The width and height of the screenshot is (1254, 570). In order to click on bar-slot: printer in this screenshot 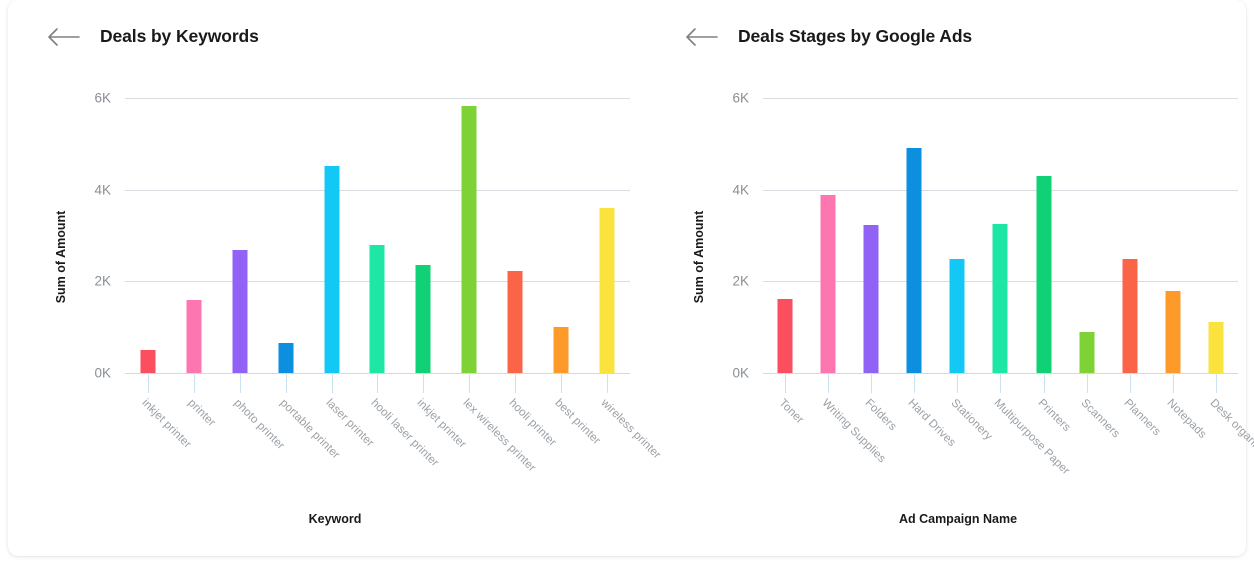, I will do `click(194, 263)`.